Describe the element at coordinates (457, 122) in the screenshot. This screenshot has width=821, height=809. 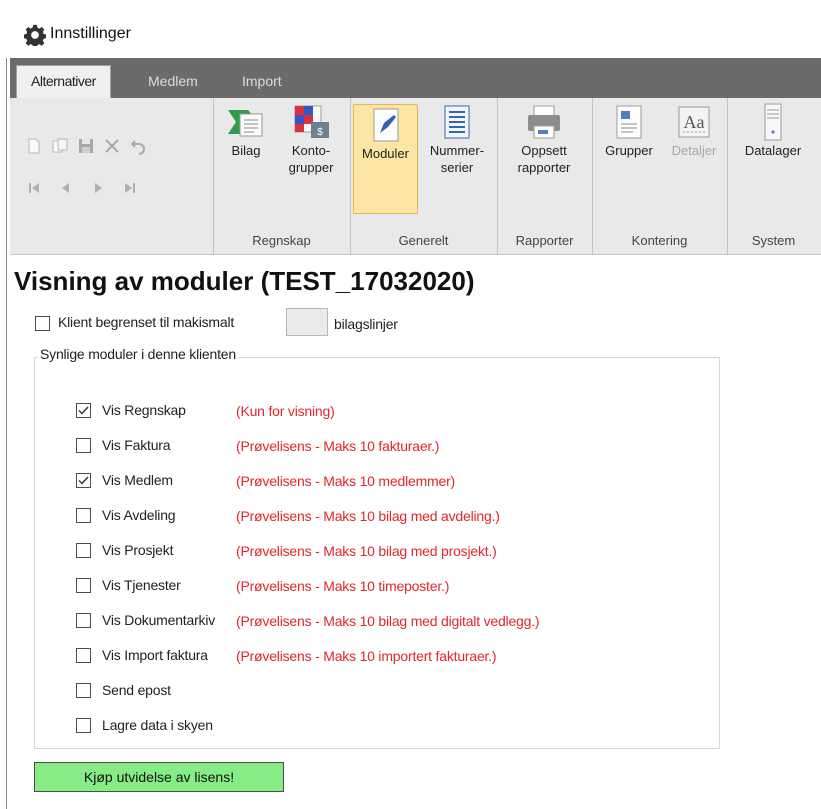
I see `number-series-icon` at that location.